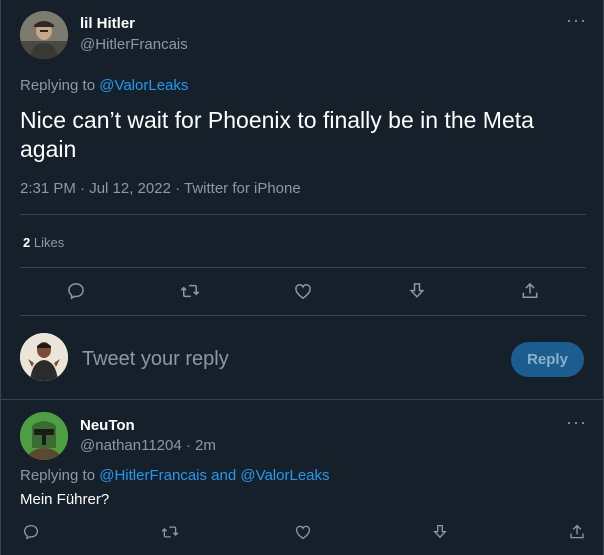 This screenshot has height=555, width=604. Describe the element at coordinates (576, 422) in the screenshot. I see `reply-more-options-icon: ···` at that location.